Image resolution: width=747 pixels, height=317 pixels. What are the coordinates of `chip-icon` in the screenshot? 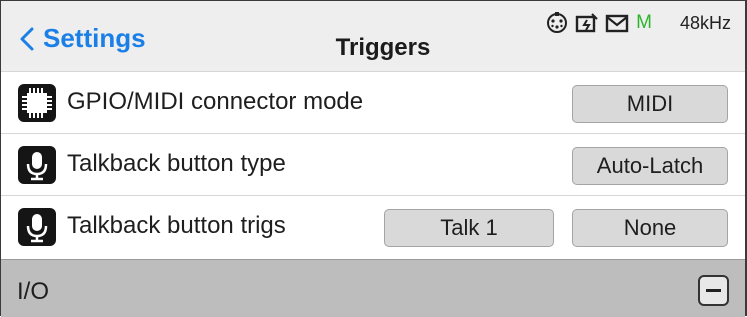 It's located at (37, 103).